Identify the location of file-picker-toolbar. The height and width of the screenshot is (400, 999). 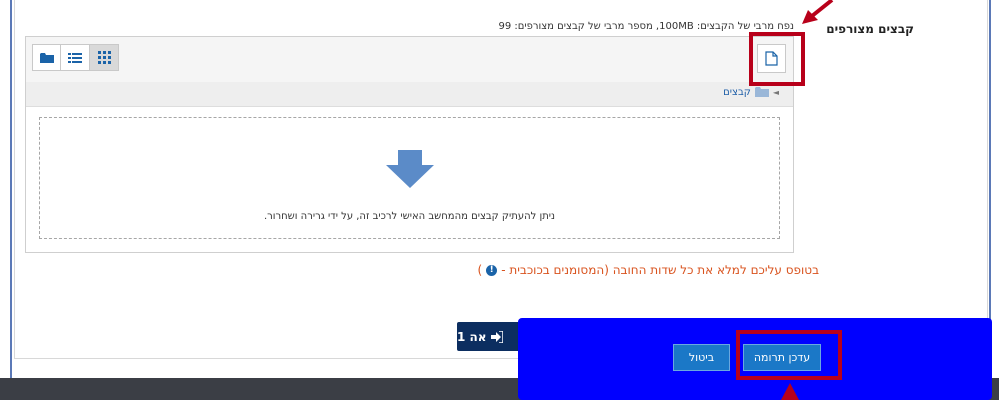
(409, 60).